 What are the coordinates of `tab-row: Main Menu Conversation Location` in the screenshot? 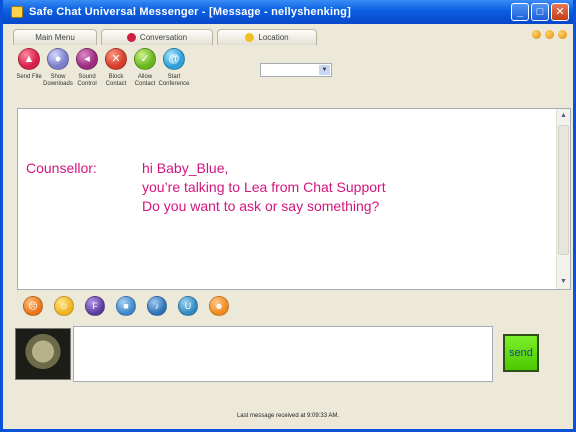 It's located at (289, 36).